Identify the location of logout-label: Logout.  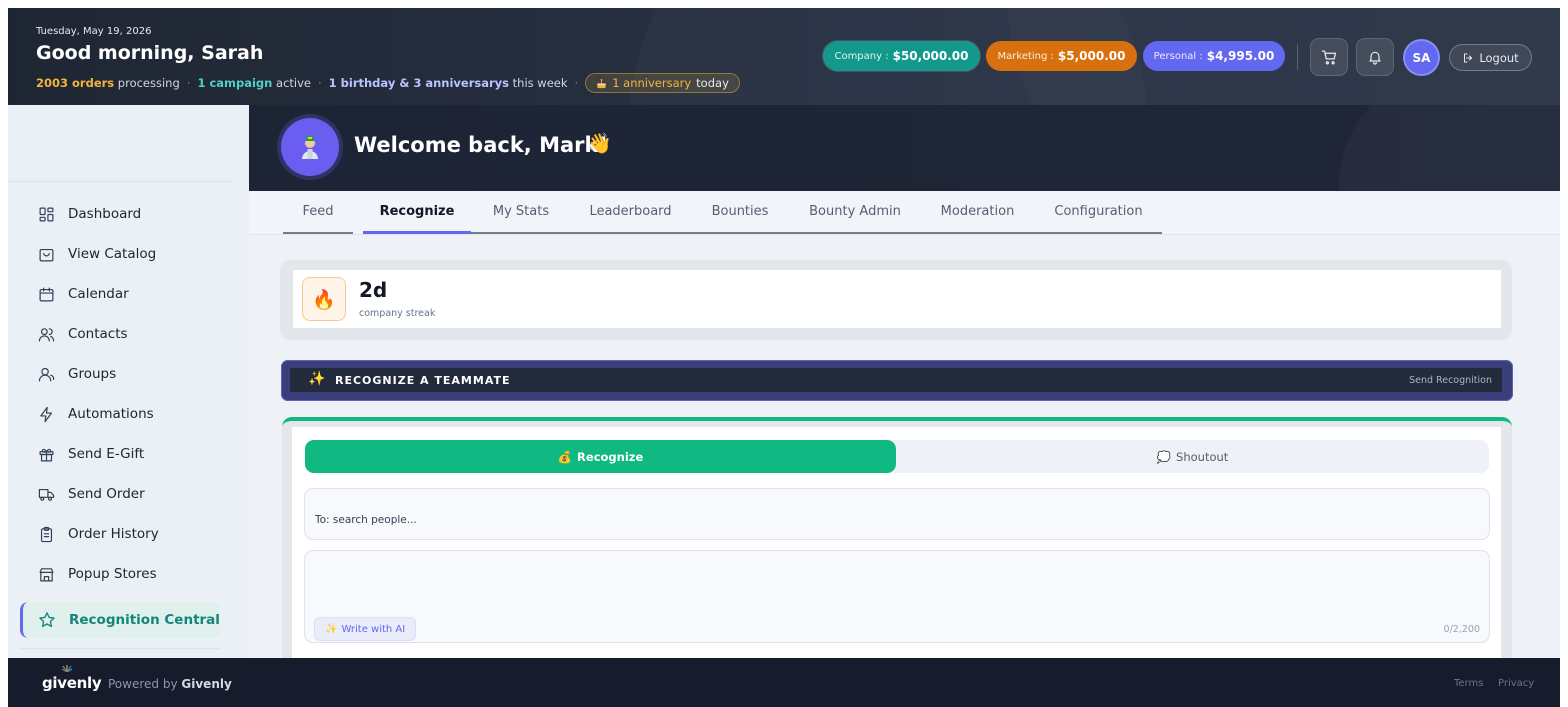
(1499, 57).